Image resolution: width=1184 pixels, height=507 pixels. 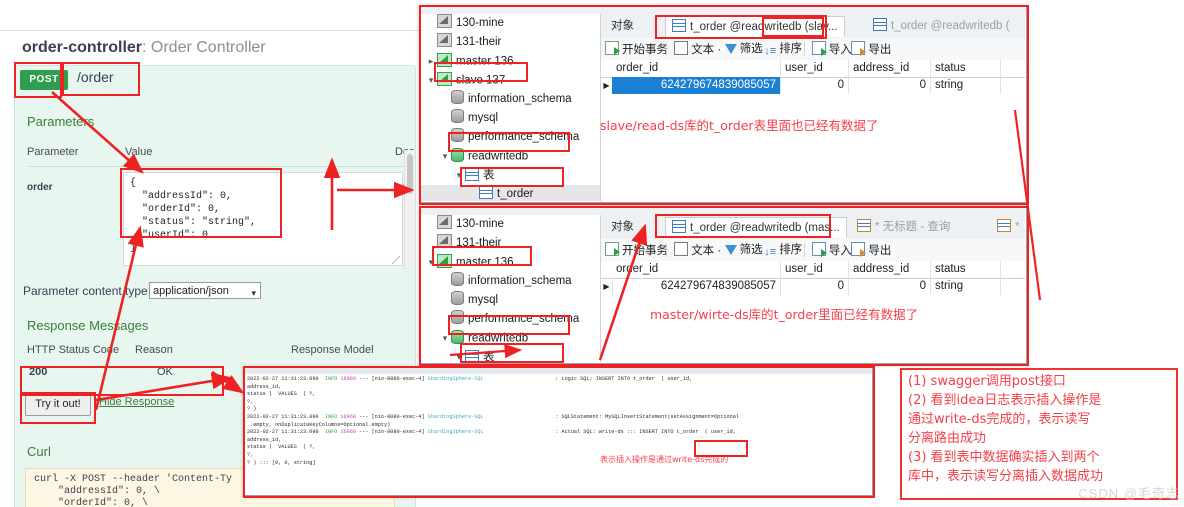 I want to click on operation-header: POST /order, so click(x=215, y=80).